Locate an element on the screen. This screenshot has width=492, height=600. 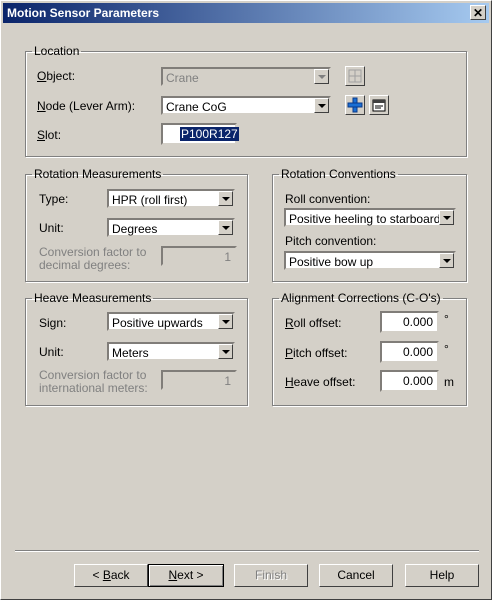
rotation-unit-value: Degrees is located at coordinates (135, 229).